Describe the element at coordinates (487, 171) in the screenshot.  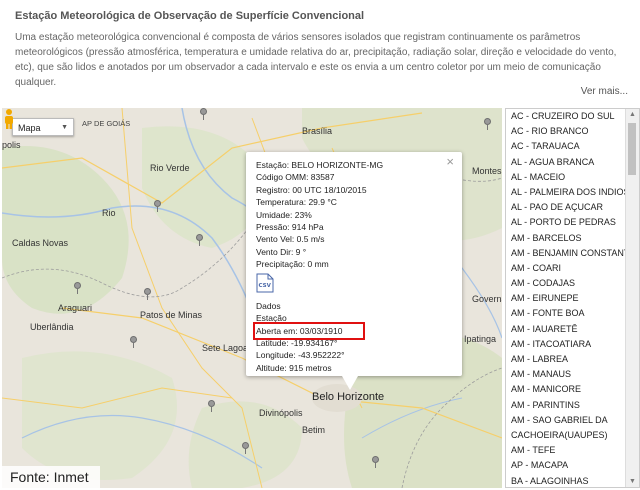
I see `city-label: Montes Claros` at that location.